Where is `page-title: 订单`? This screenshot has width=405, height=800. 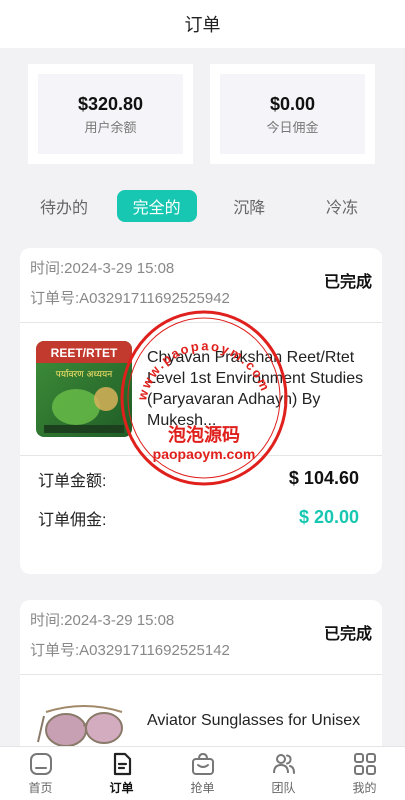
page-title: 订单 is located at coordinates (202, 25).